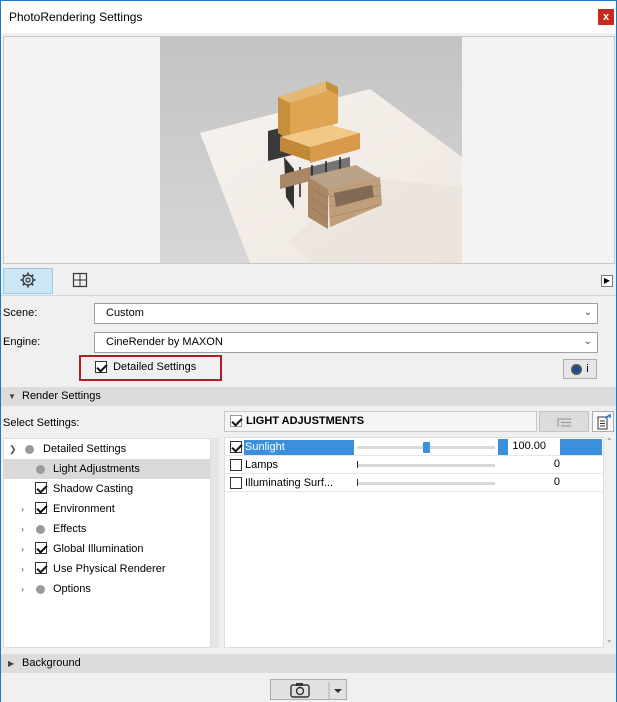  Describe the element at coordinates (308, 17) in the screenshot. I see `title-bar: PhotoRendering Settings x` at that location.